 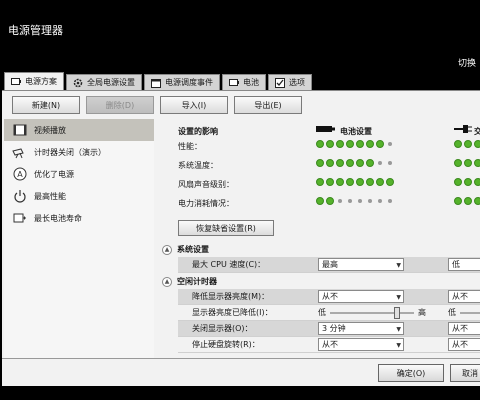 What do you see at coordinates (120, 105) in the screenshot?
I see `delete-button: 删除(D)` at bounding box center [120, 105].